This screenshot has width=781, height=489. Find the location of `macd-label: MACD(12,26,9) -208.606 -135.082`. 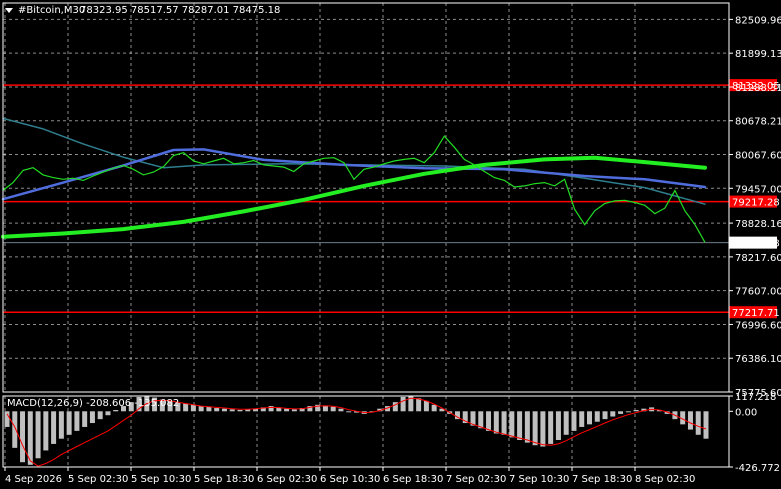

macd-label: MACD(12,26,9) -208.606 -135.082 is located at coordinates (93, 403).